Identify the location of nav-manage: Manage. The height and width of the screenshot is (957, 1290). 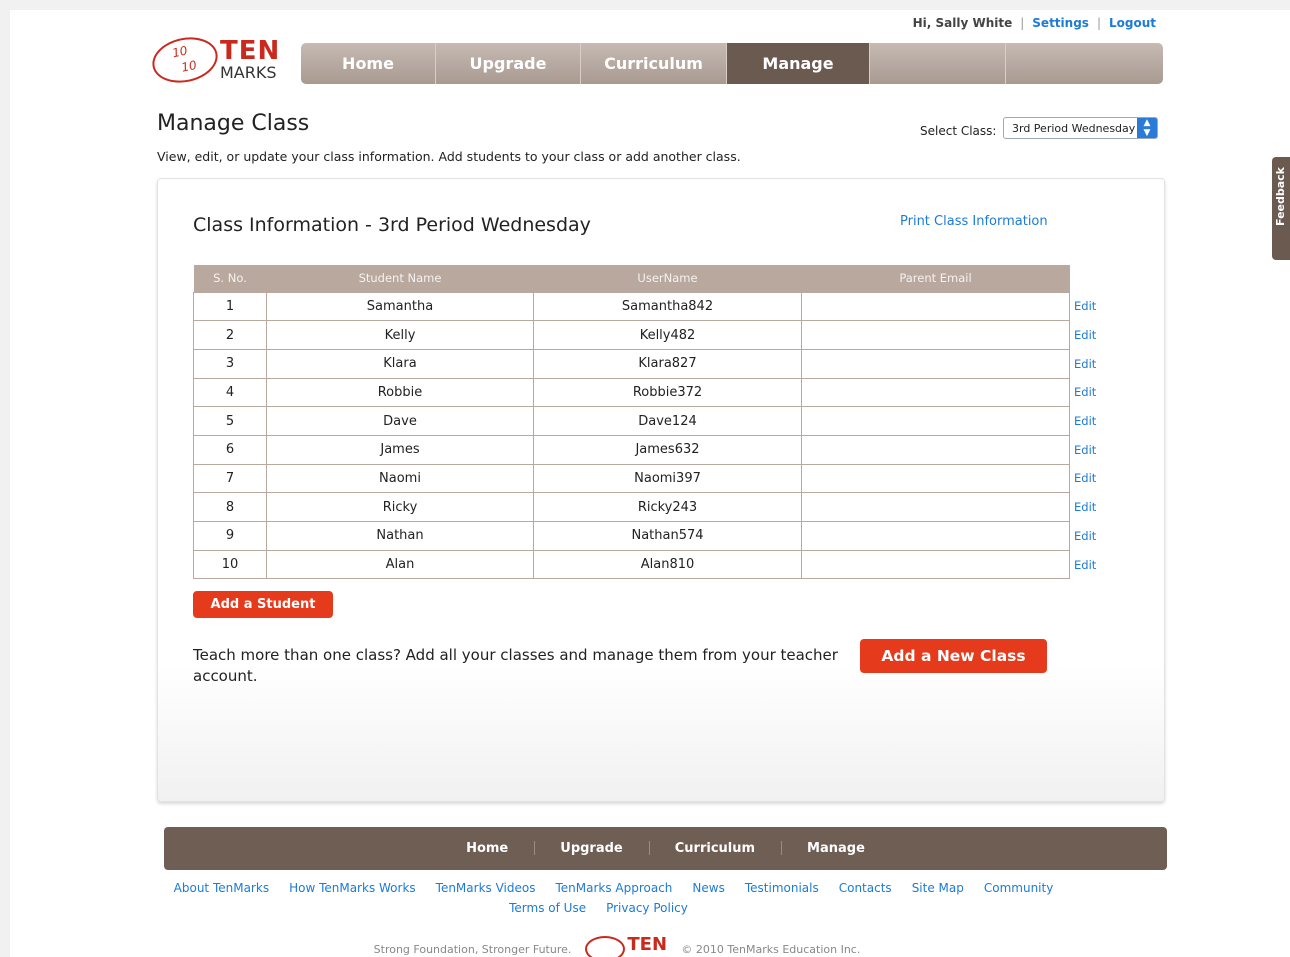
(798, 63).